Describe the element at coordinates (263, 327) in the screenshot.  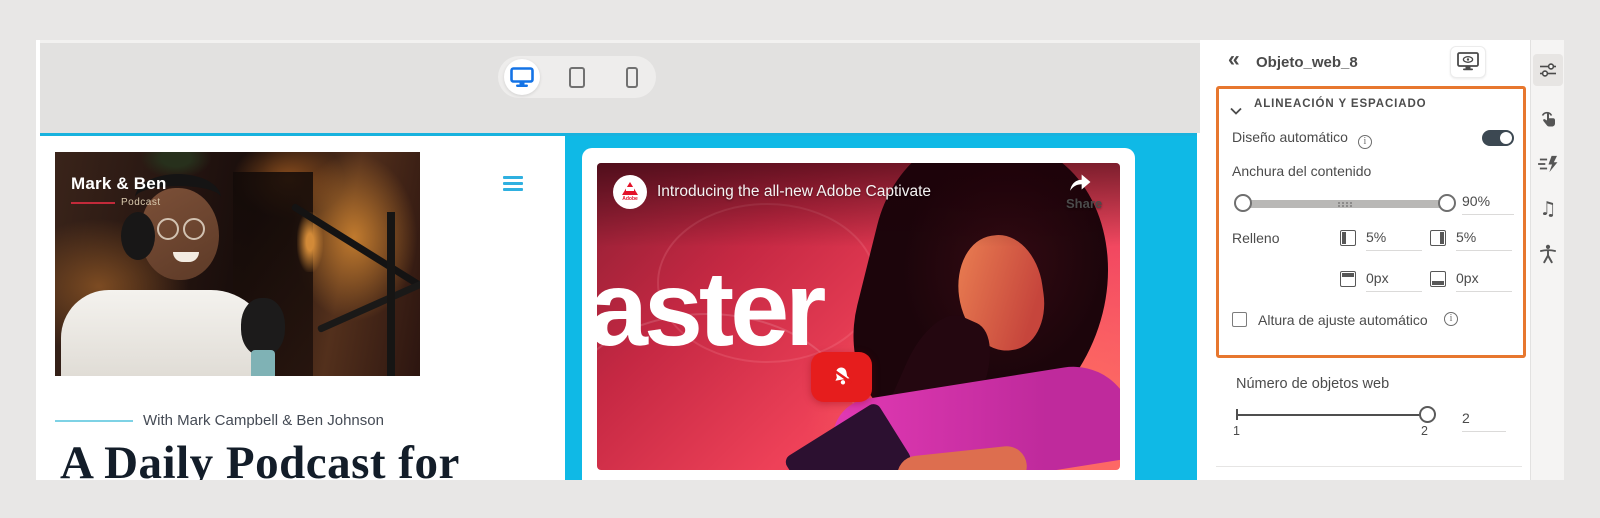
I see `microphone` at that location.